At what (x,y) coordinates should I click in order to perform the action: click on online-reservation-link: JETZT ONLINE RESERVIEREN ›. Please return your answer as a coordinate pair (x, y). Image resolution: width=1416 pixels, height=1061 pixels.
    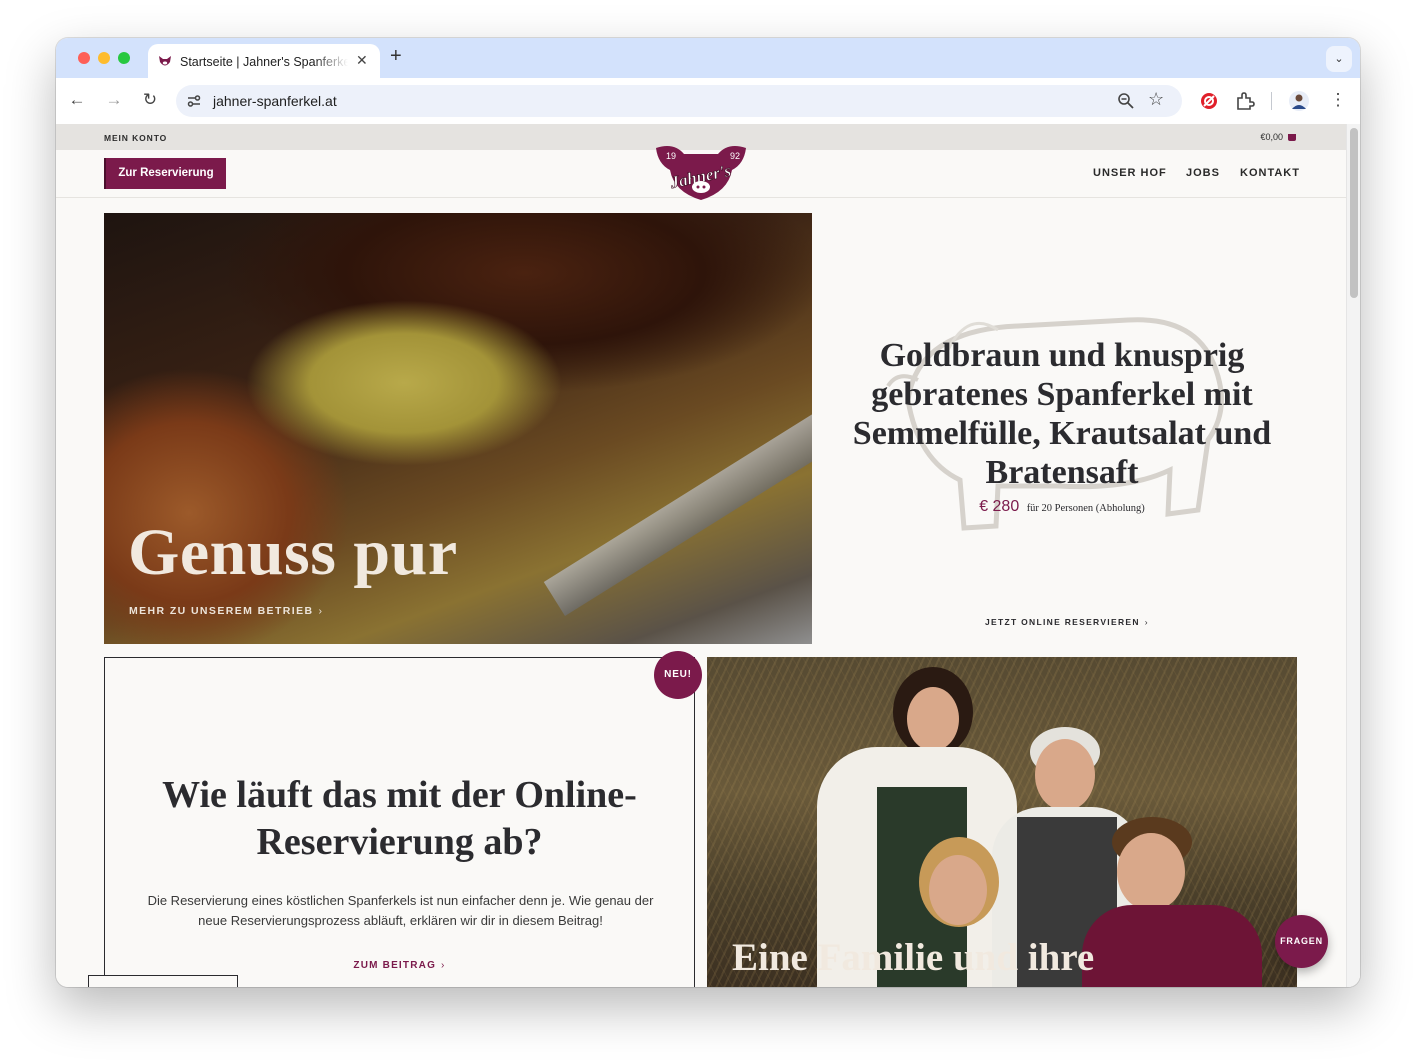
    Looking at the image, I should click on (1067, 622).